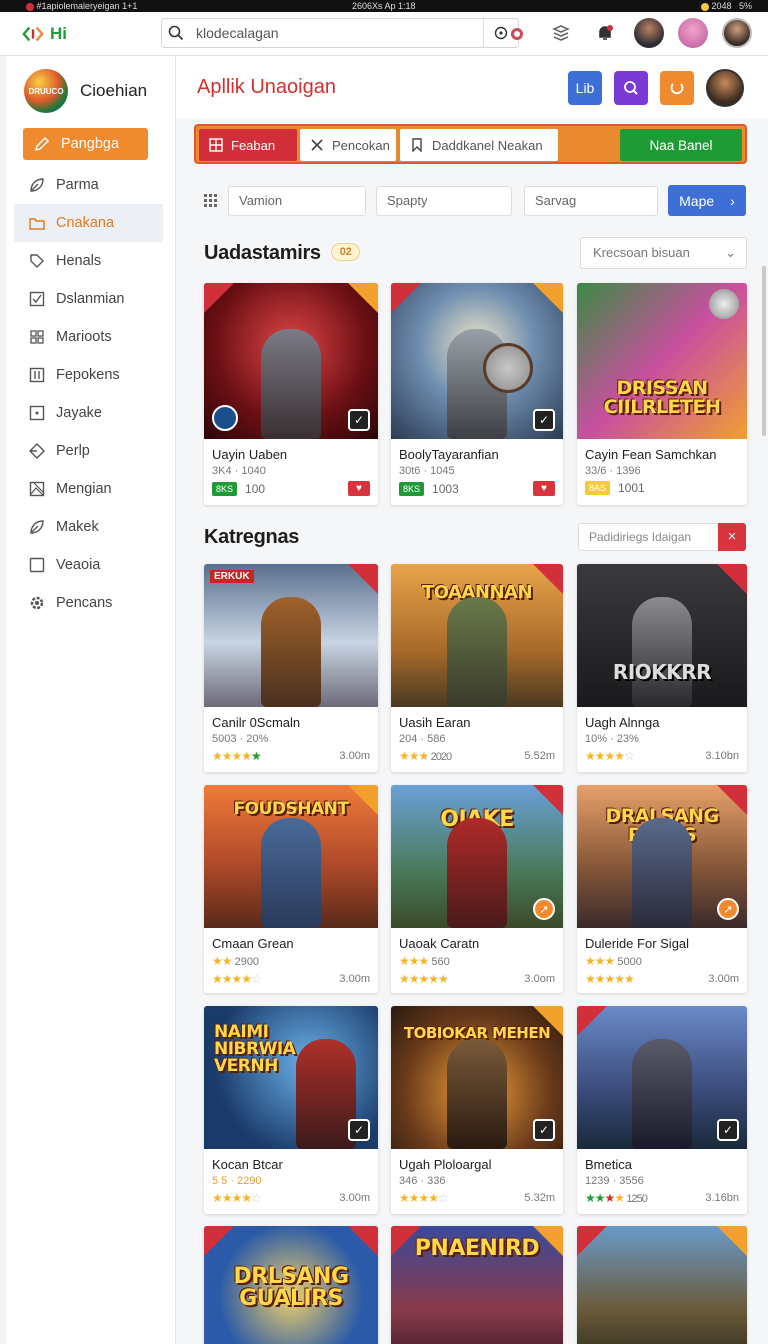 The width and height of the screenshot is (768, 1344). Describe the element at coordinates (91, 375) in the screenshot. I see `sidebar-item-fepokens: Fepokens` at that location.